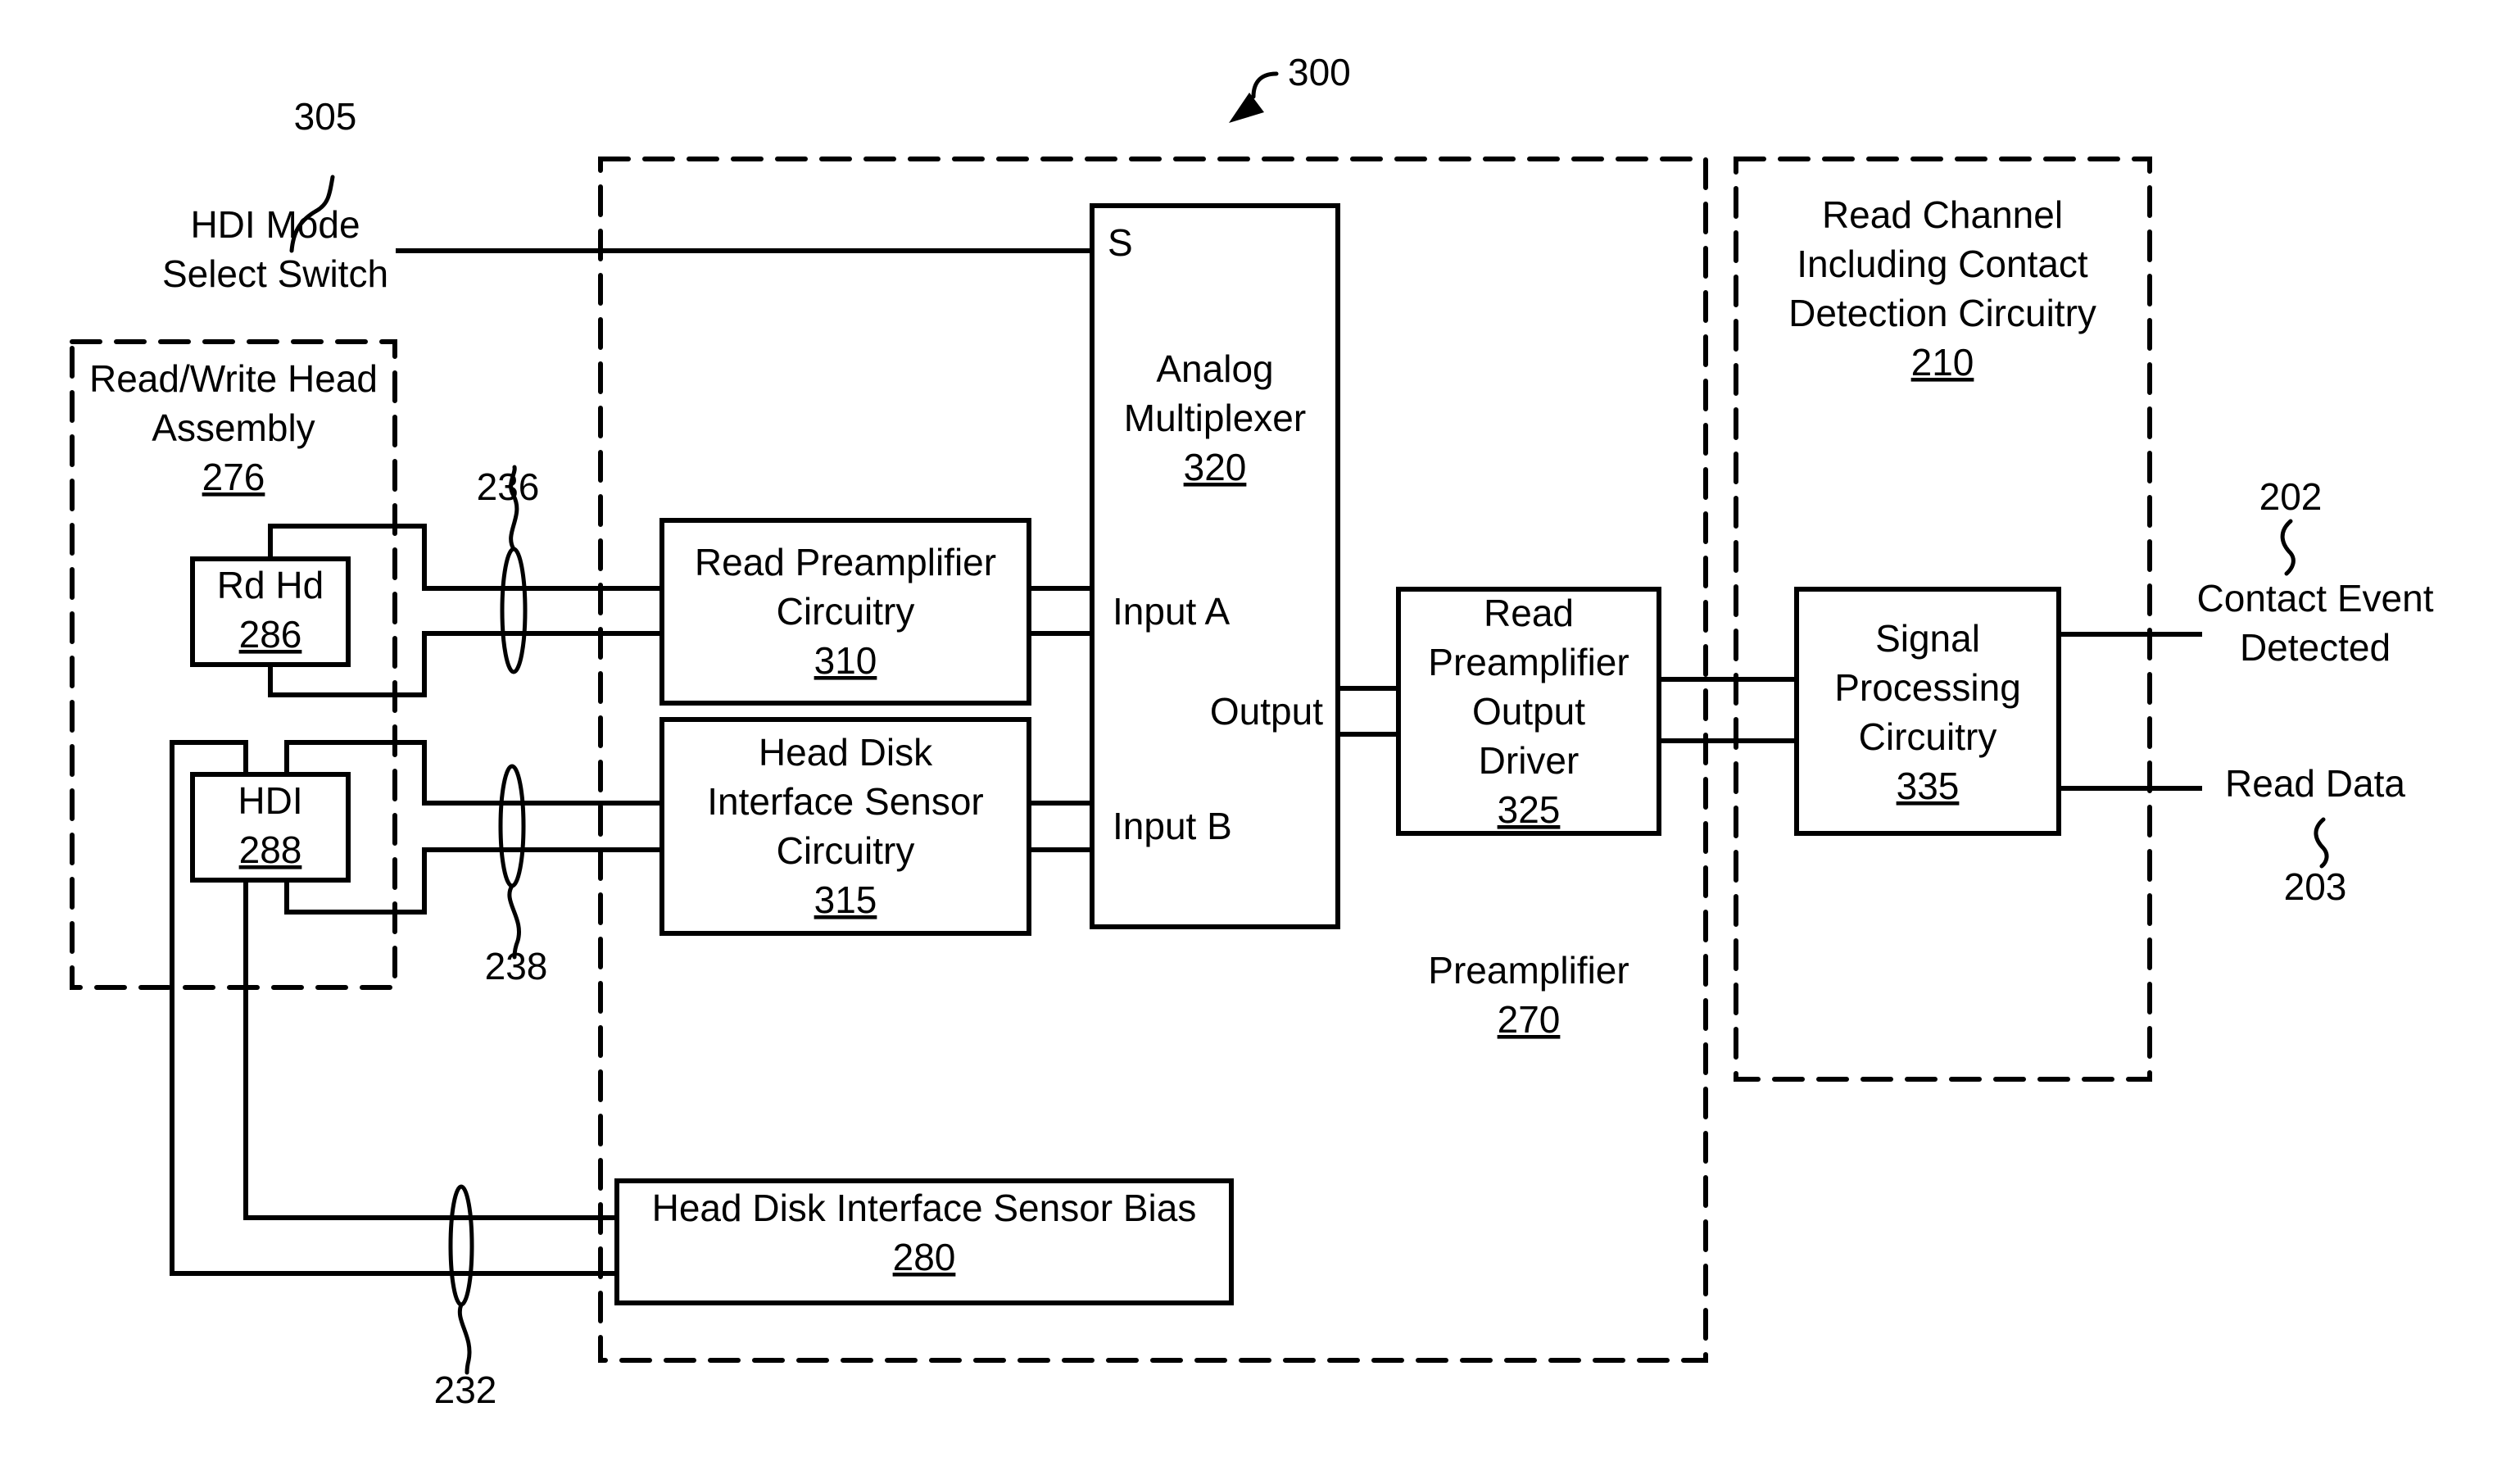 This screenshot has width=2520, height=1457. What do you see at coordinates (845, 900) in the screenshot?
I see `hdi-sensor-ref: 315` at bounding box center [845, 900].